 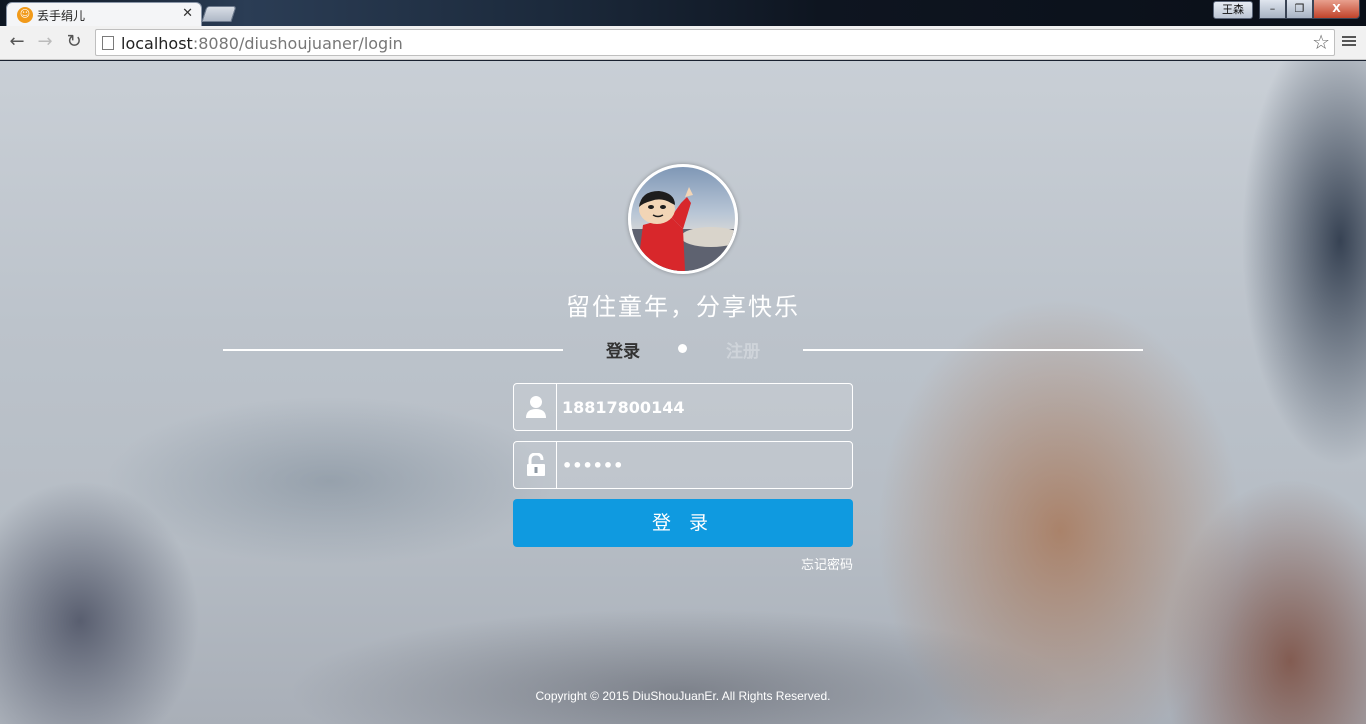 I want to click on divider-right, so click(x=973, y=350).